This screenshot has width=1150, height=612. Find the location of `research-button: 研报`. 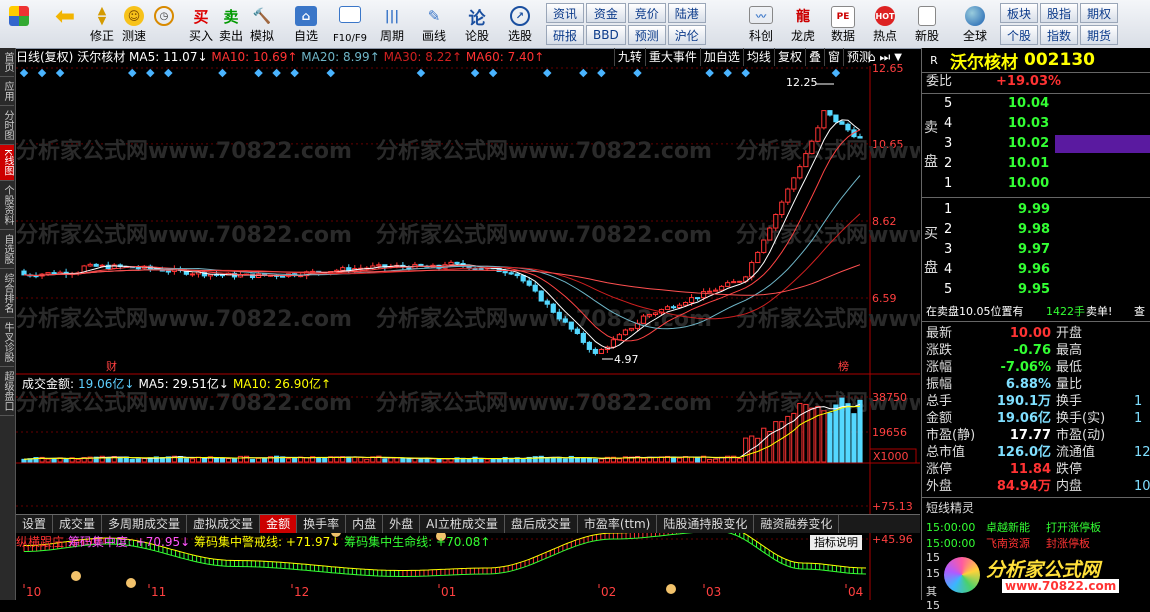

research-button: 研报 is located at coordinates (565, 35).